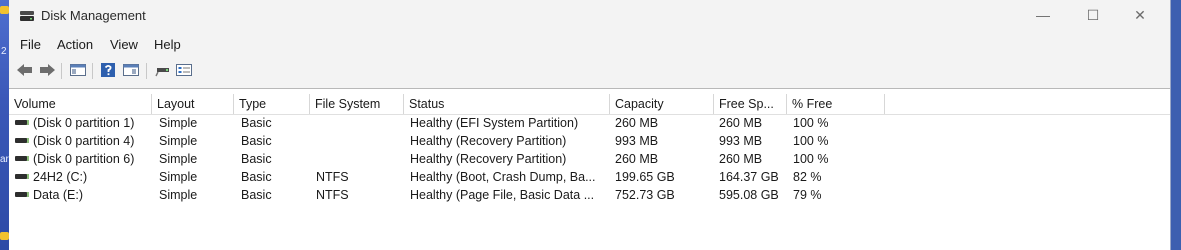 This screenshot has height=250, width=1181. Describe the element at coordinates (84, 141) in the screenshot. I see `volume-name: (Disk 0 partition 4)` at that location.